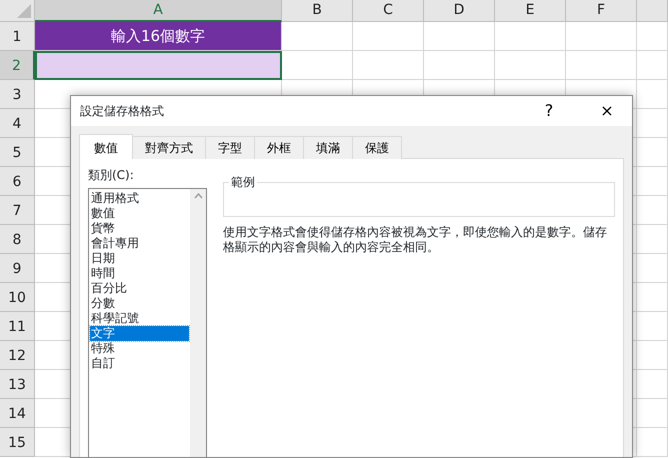  Describe the element at coordinates (17, 239) in the screenshot. I see `row-header: 8` at that location.